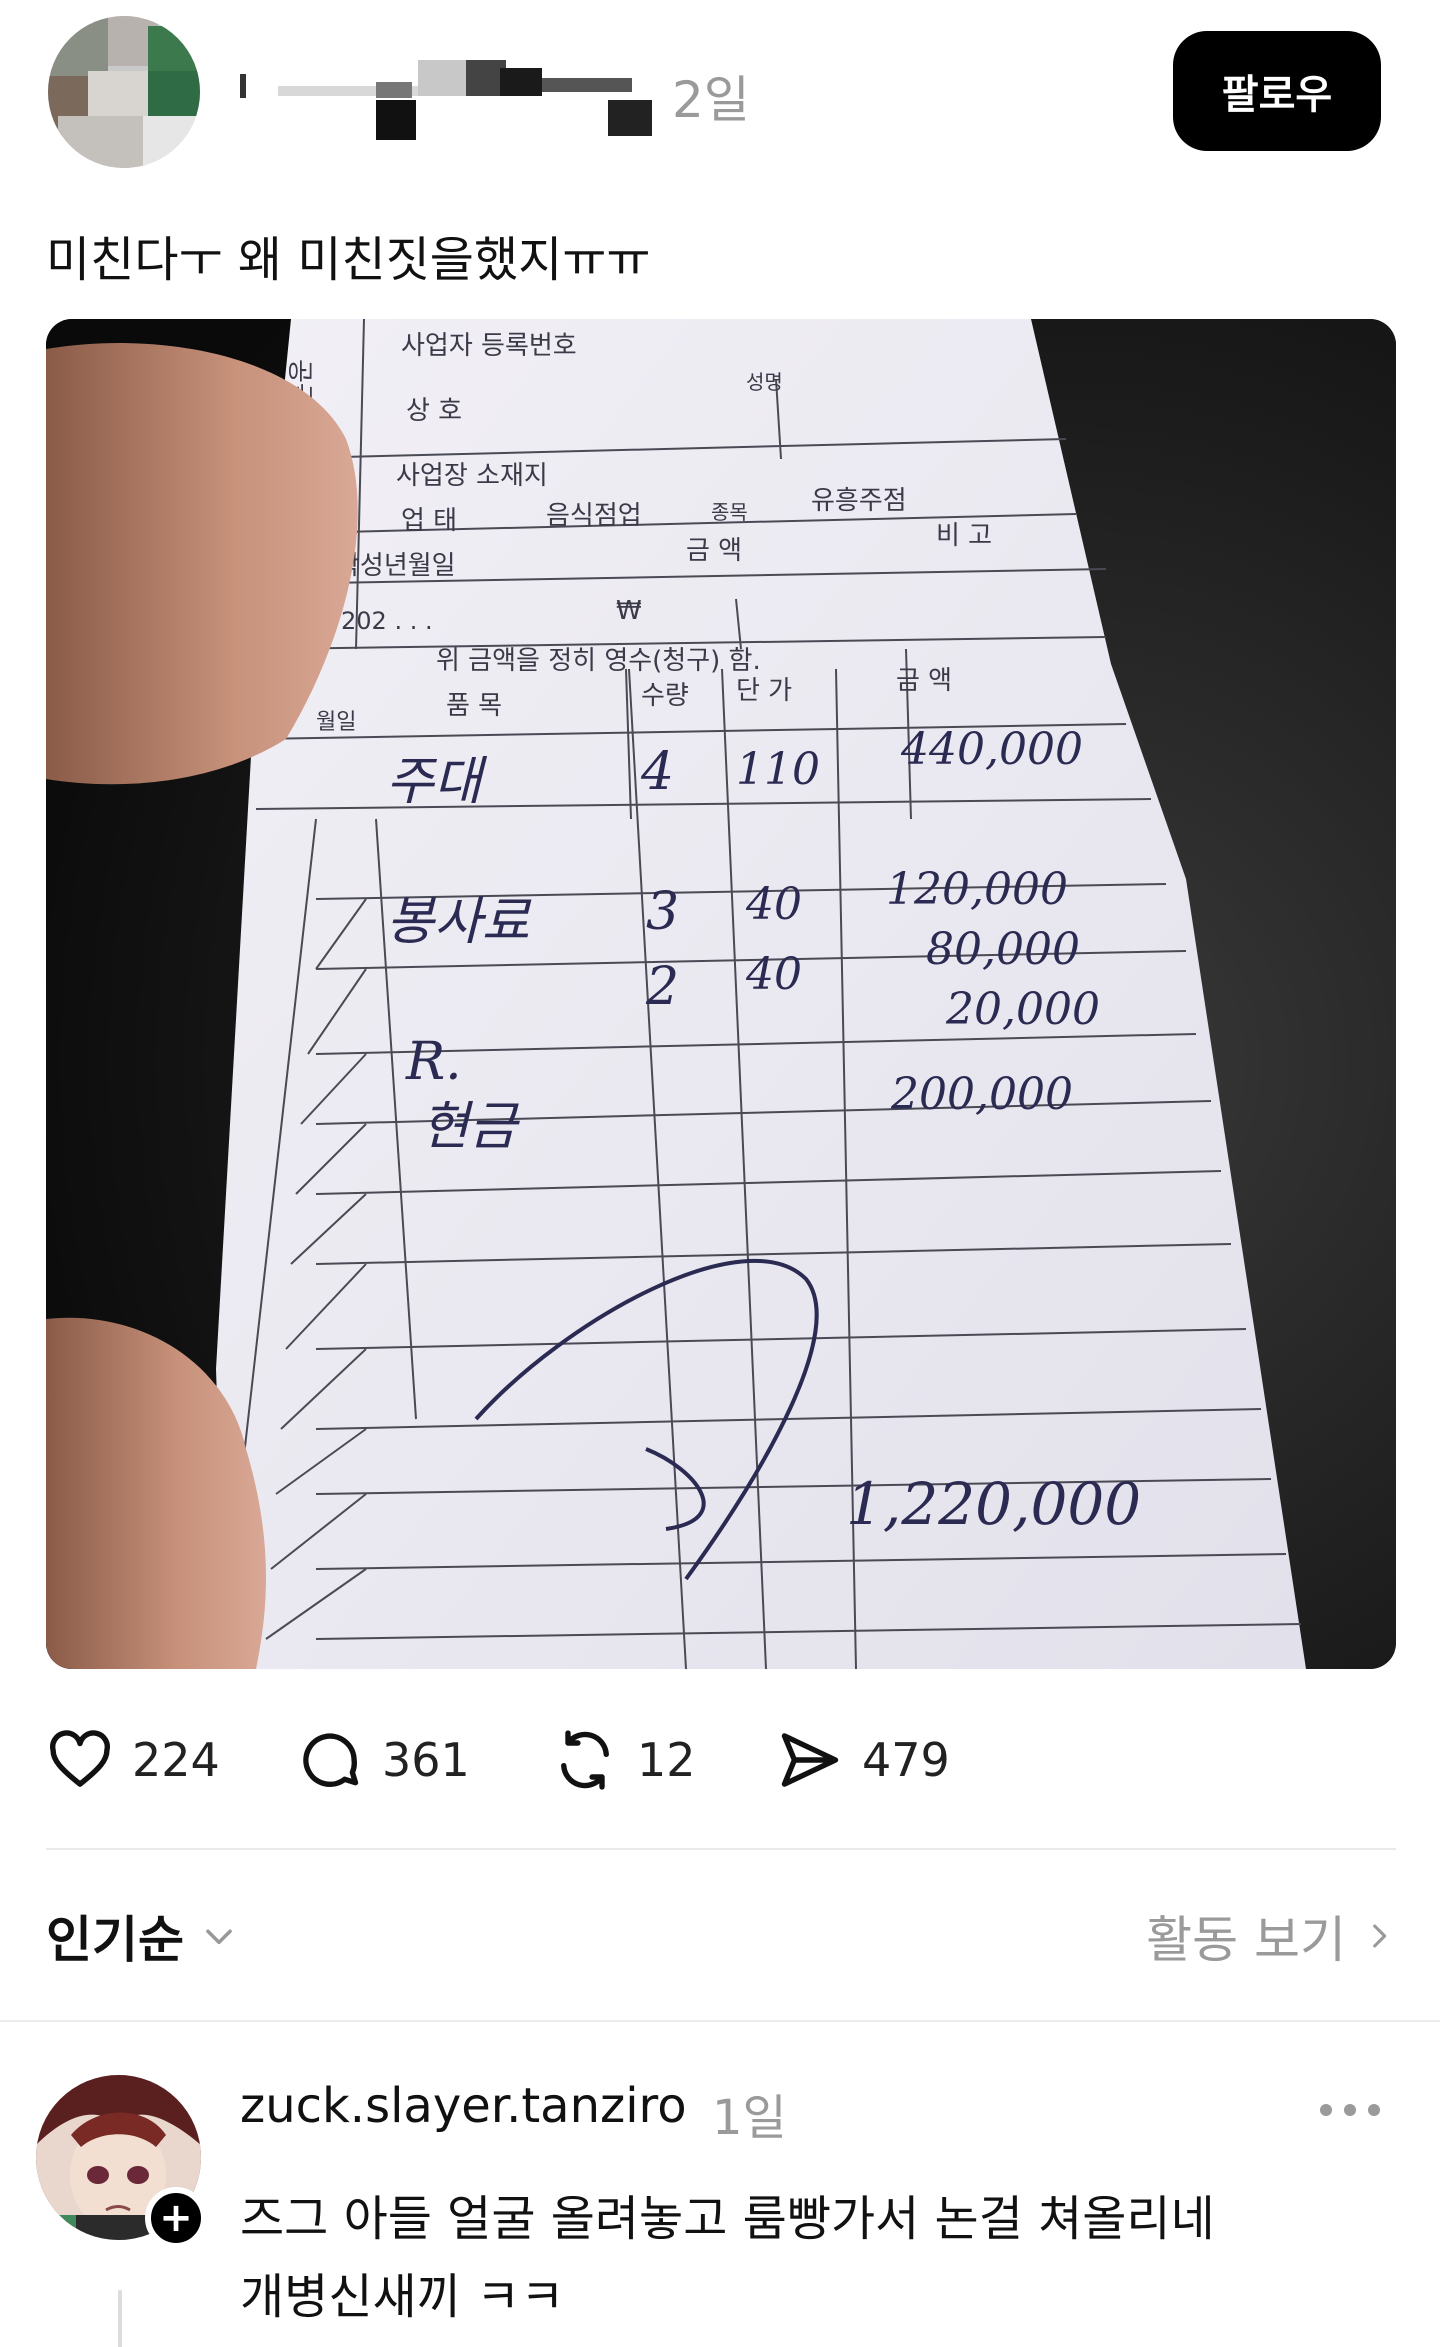 This screenshot has height=2347, width=1440. Describe the element at coordinates (977, 889) in the screenshot. I see `hw-amount-2: 120,000` at that location.